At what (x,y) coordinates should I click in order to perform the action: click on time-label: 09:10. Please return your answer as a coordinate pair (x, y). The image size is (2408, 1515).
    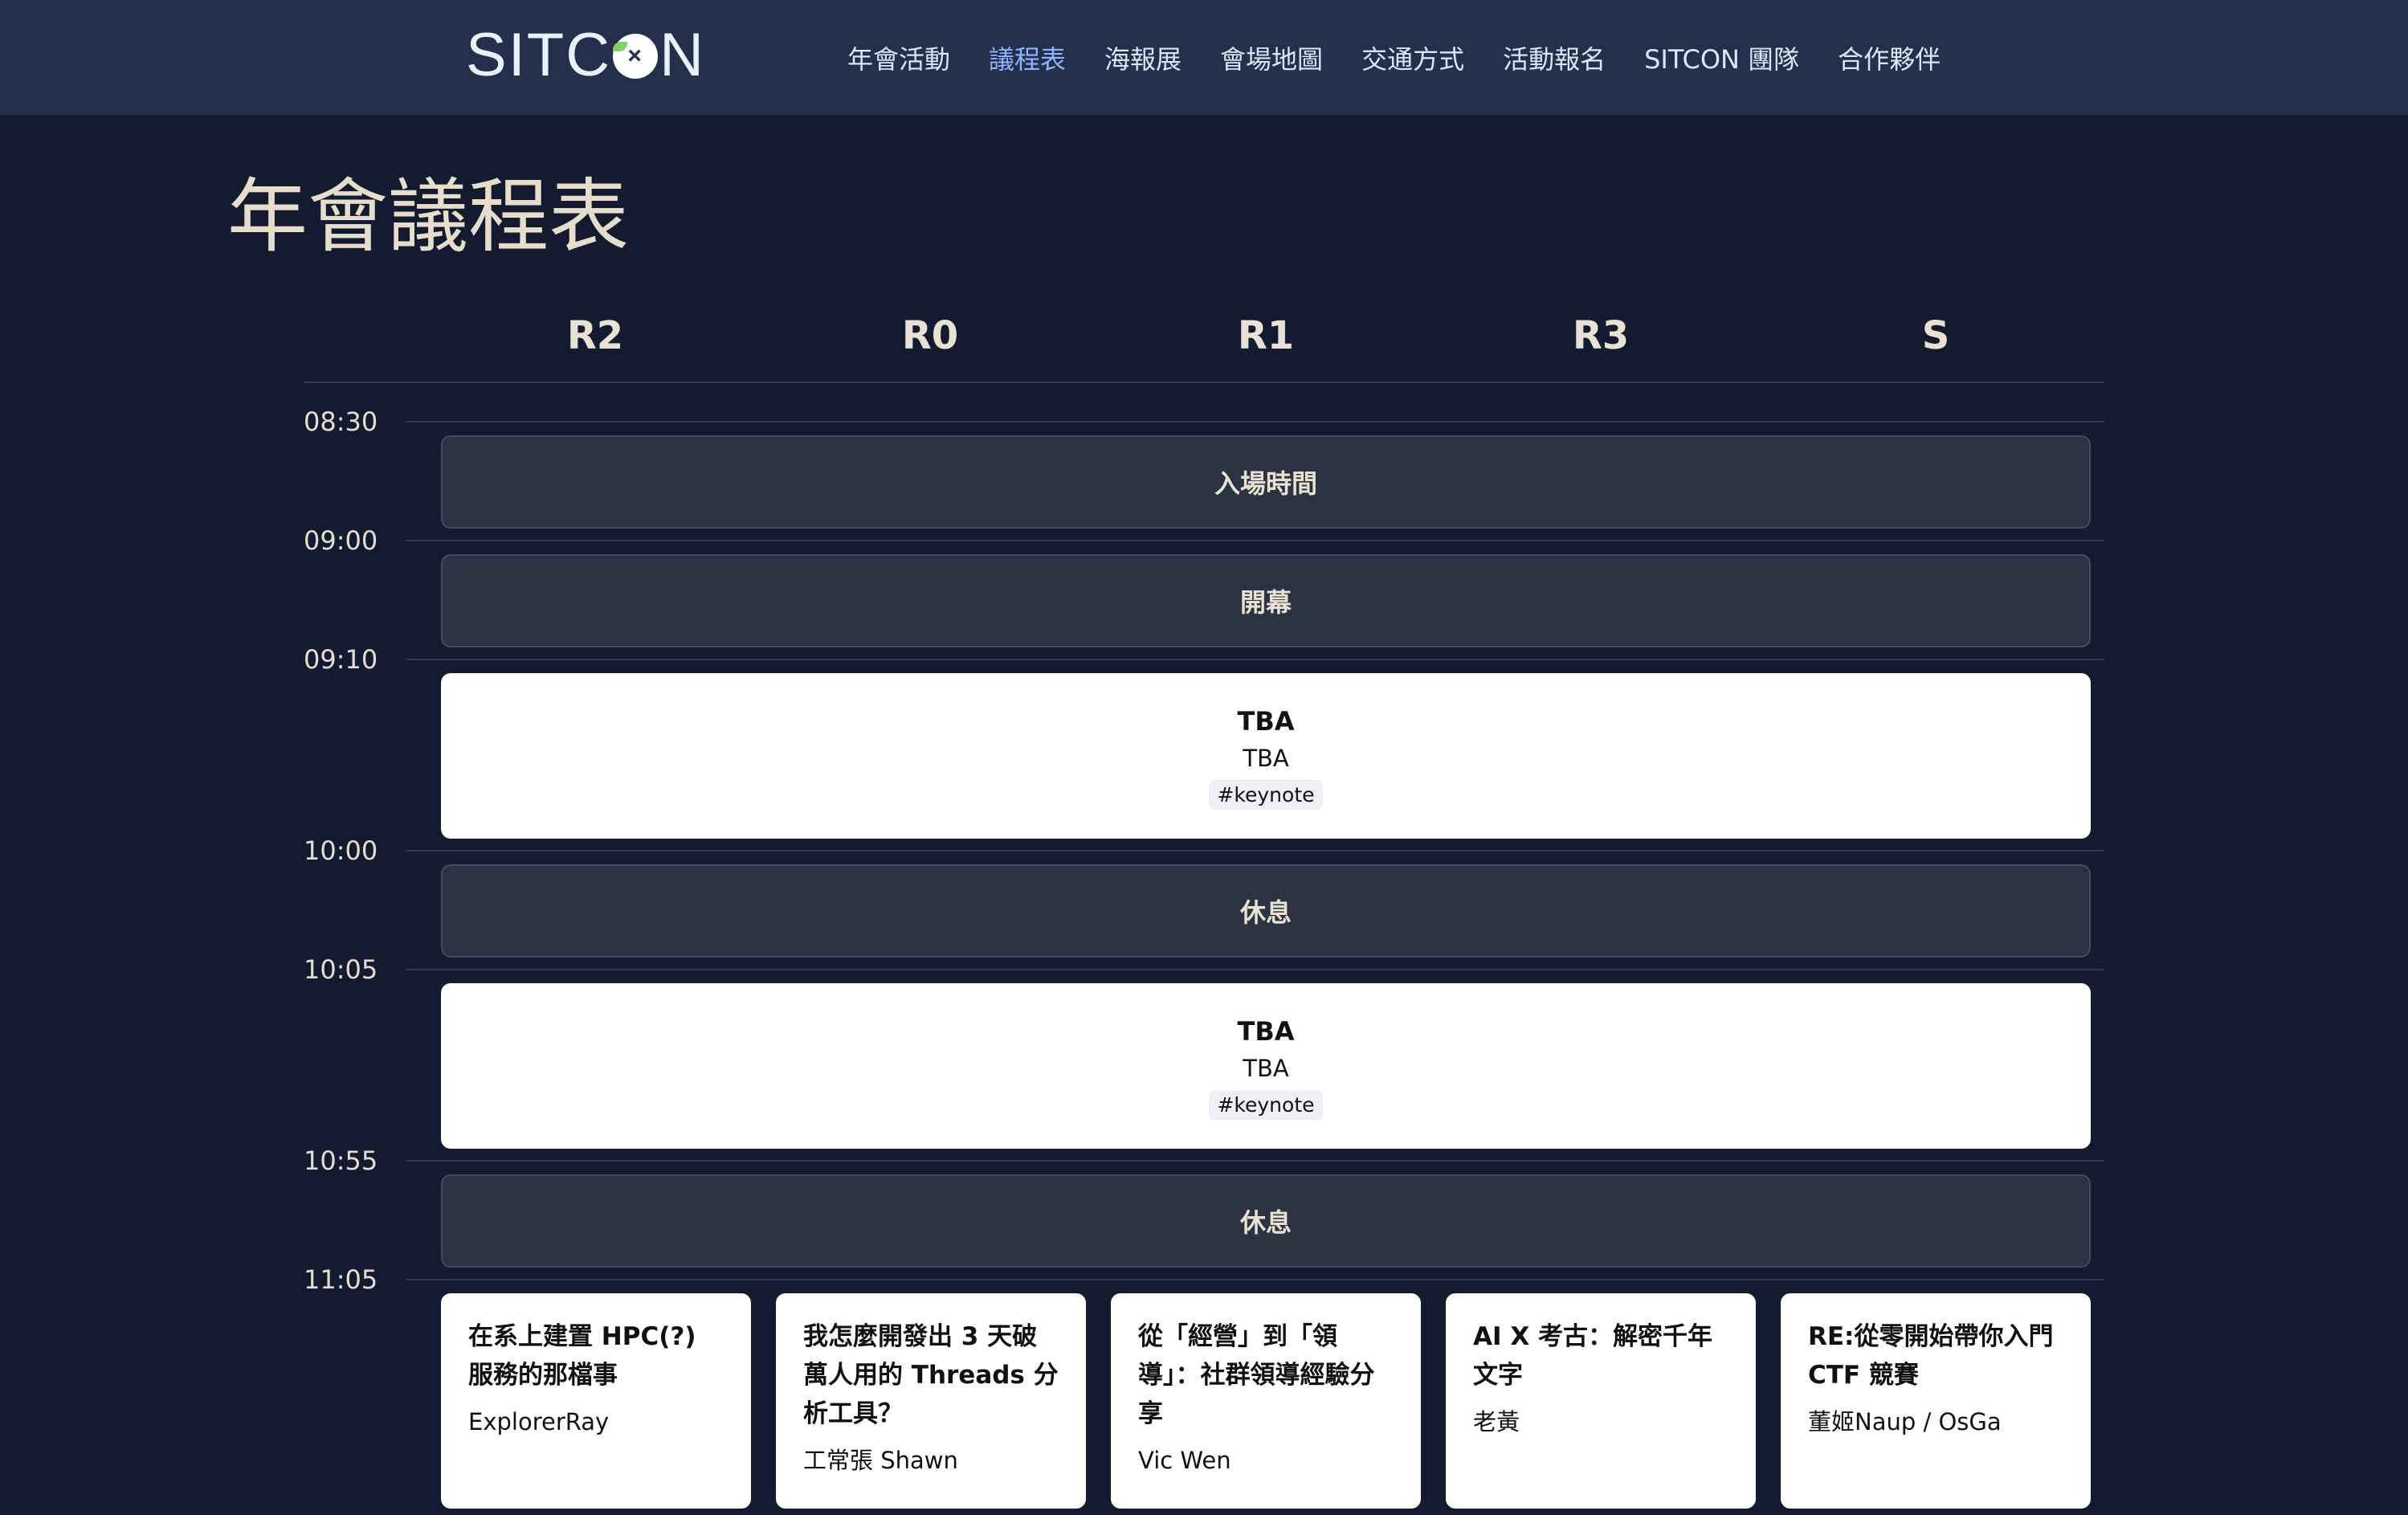
    Looking at the image, I should click on (341, 659).